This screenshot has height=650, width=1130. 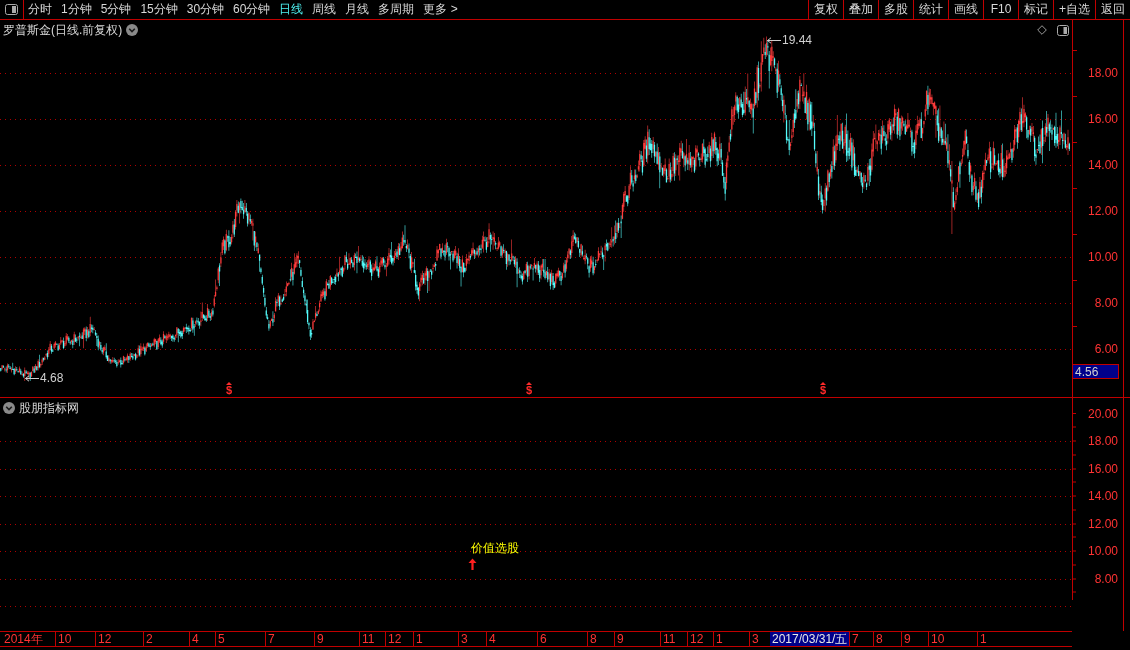 I want to click on date-label: 6, so click(x=542, y=639).